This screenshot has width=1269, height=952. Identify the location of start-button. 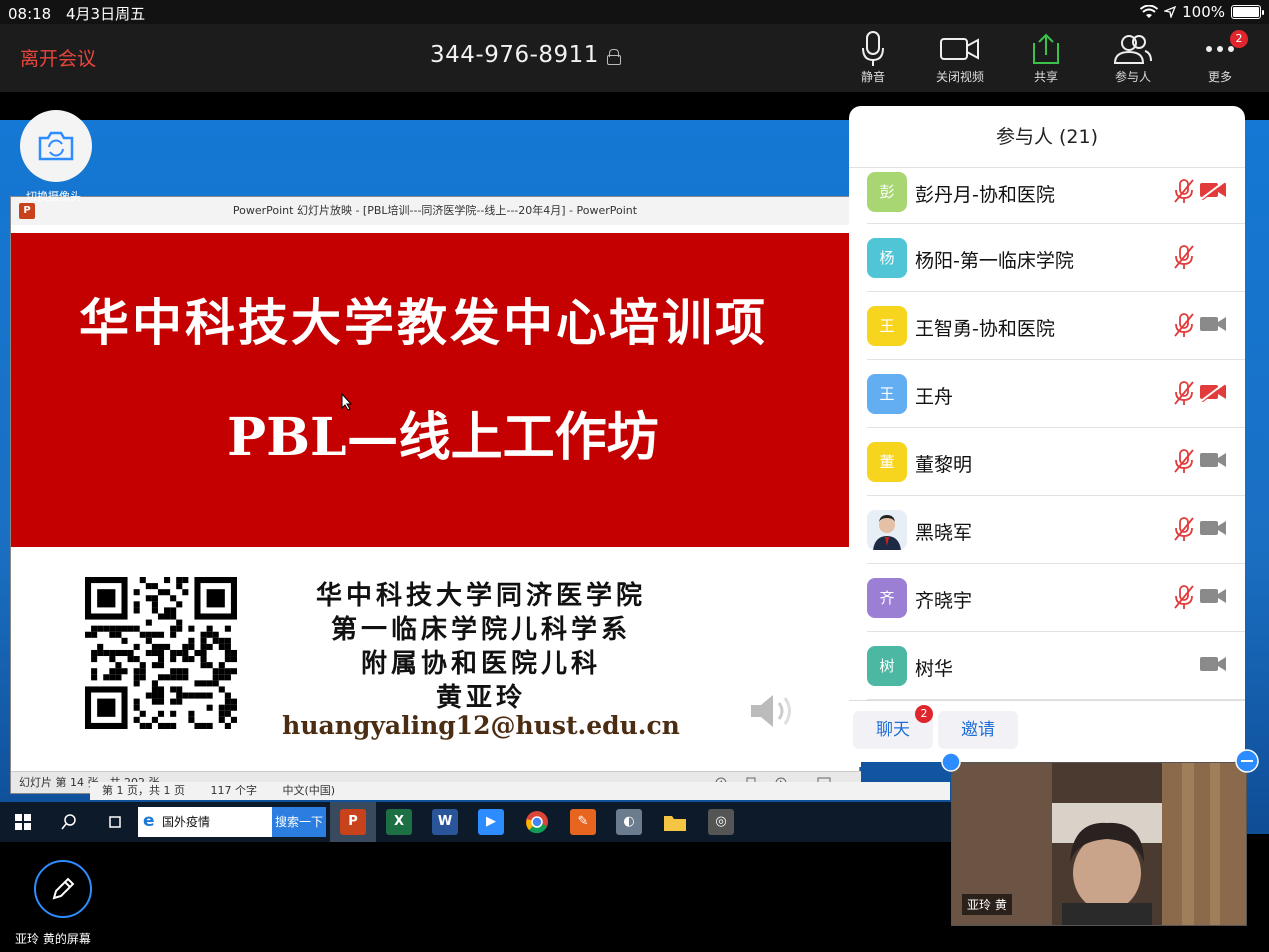
(23, 822).